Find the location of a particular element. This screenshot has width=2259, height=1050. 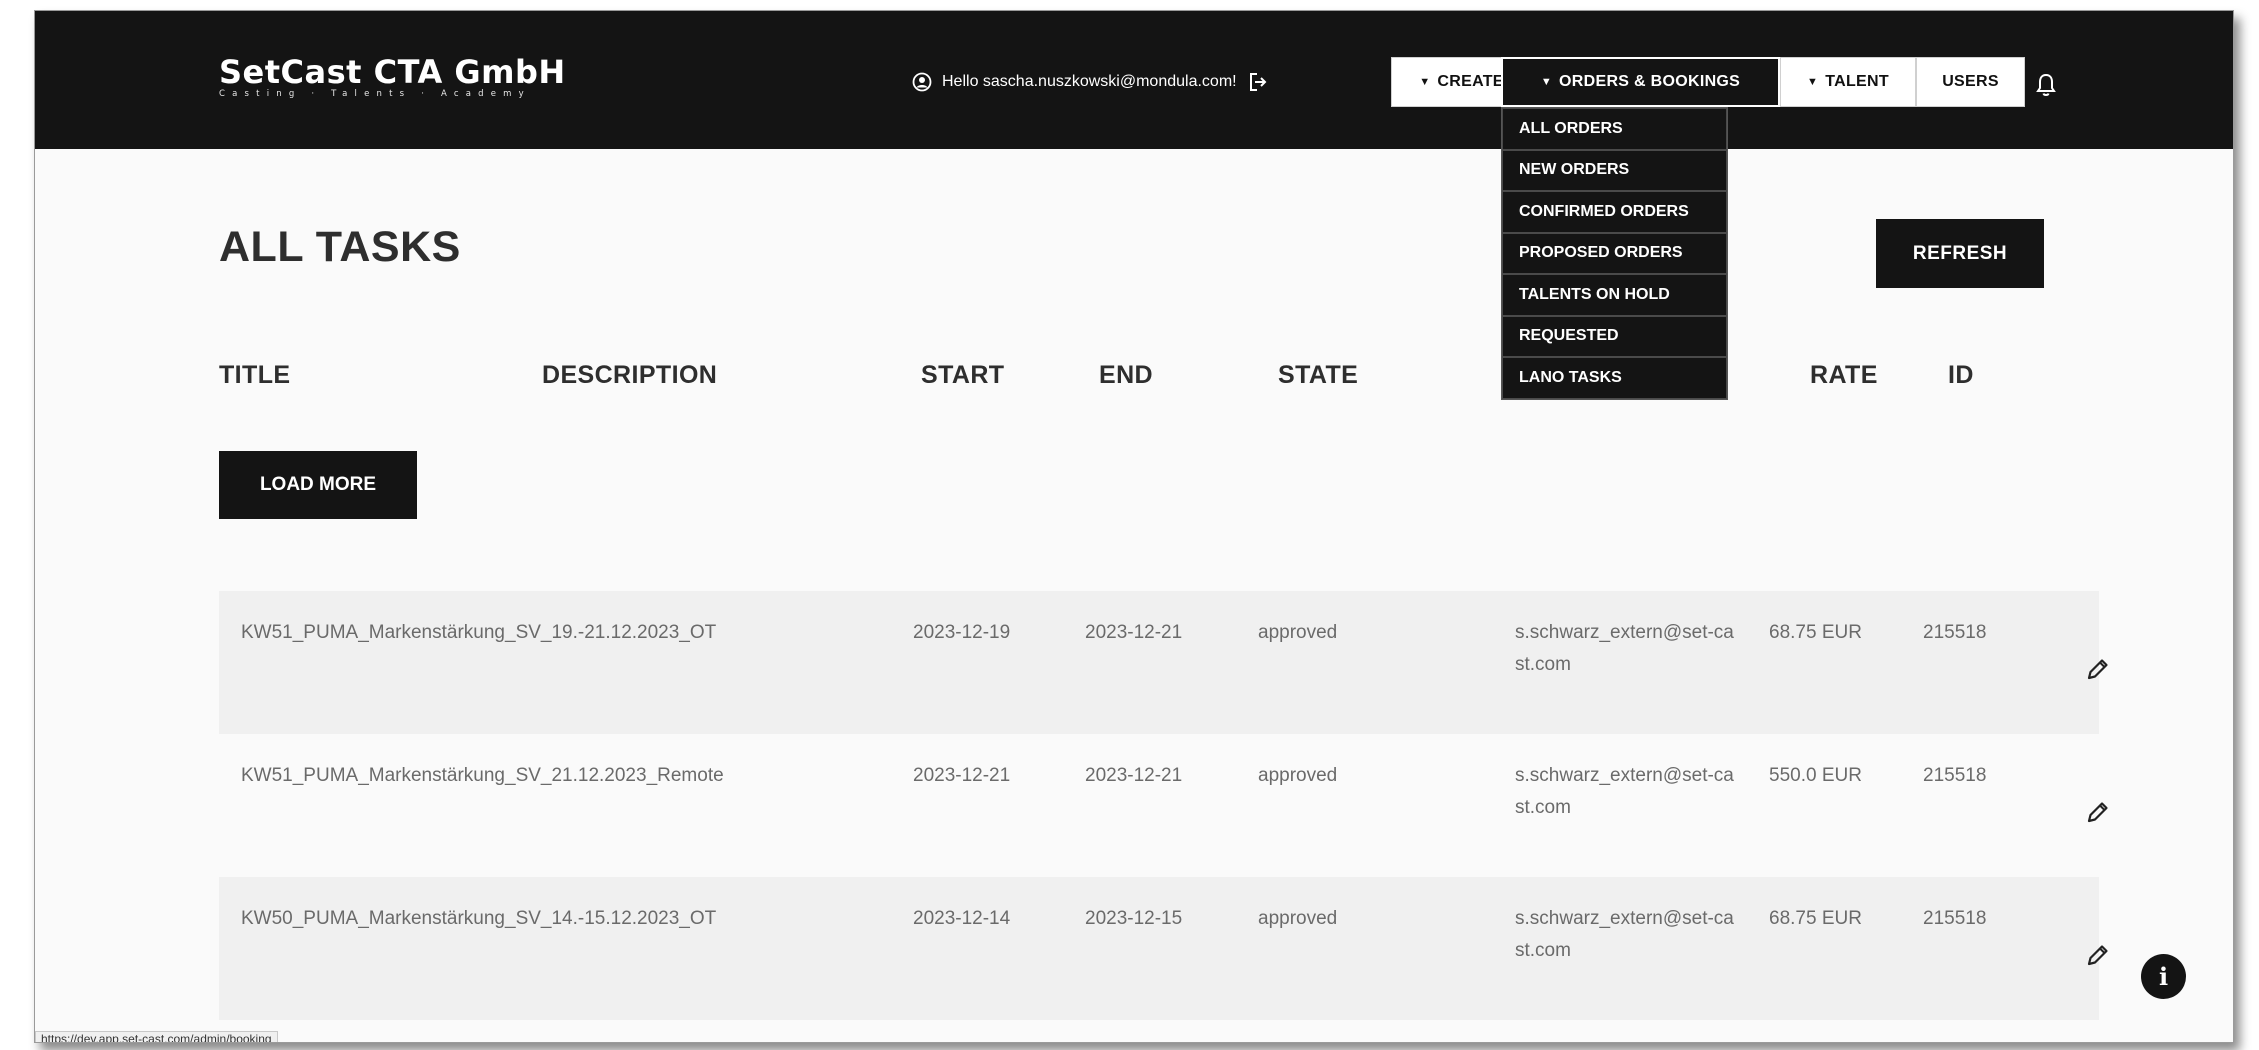

nav-orders-bookings-label: ORDERS & BOOKINGS is located at coordinates (1650, 81).